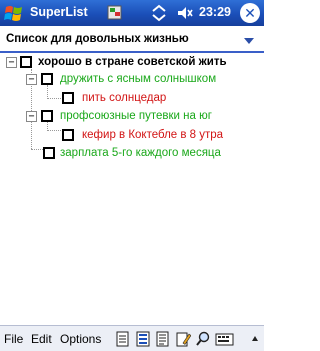 Image resolution: width=320 pixels, height=351 pixels. Describe the element at coordinates (203, 339) in the screenshot. I see `search-icon` at that location.